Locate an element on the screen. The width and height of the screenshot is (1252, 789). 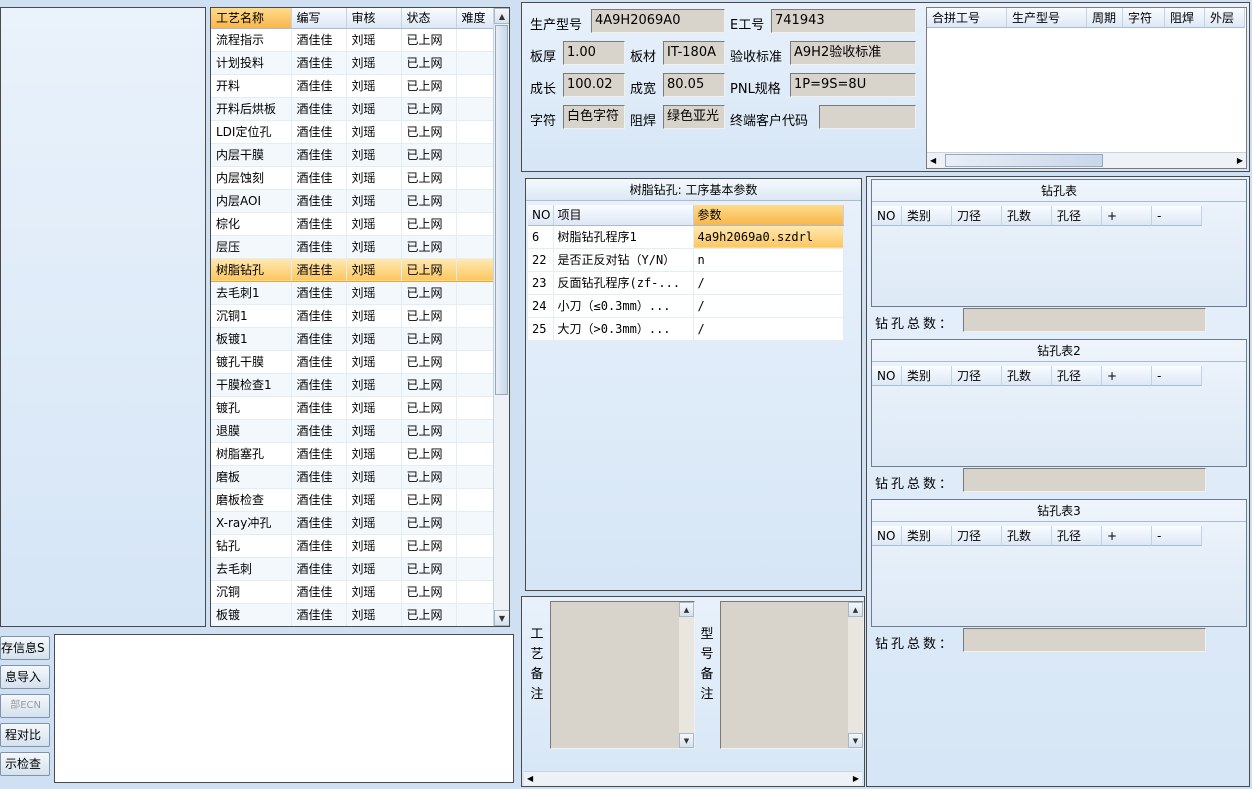
table-row: 镀孔 酒佳佳 刘瑶 已上网 is located at coordinates (352, 408).